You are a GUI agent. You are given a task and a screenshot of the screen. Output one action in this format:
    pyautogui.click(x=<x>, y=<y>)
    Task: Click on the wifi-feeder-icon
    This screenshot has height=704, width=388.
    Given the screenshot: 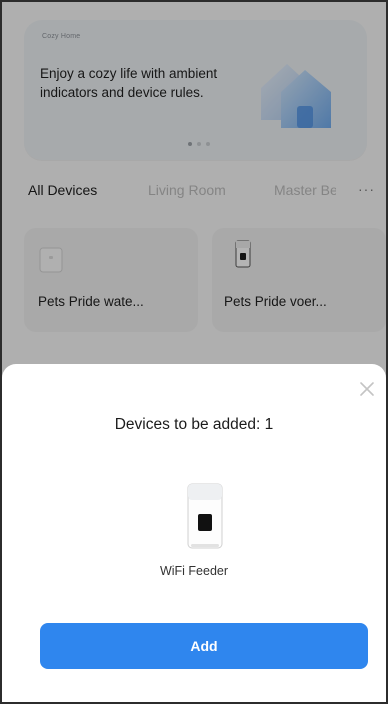 What is the action you would take?
    pyautogui.click(x=205, y=516)
    